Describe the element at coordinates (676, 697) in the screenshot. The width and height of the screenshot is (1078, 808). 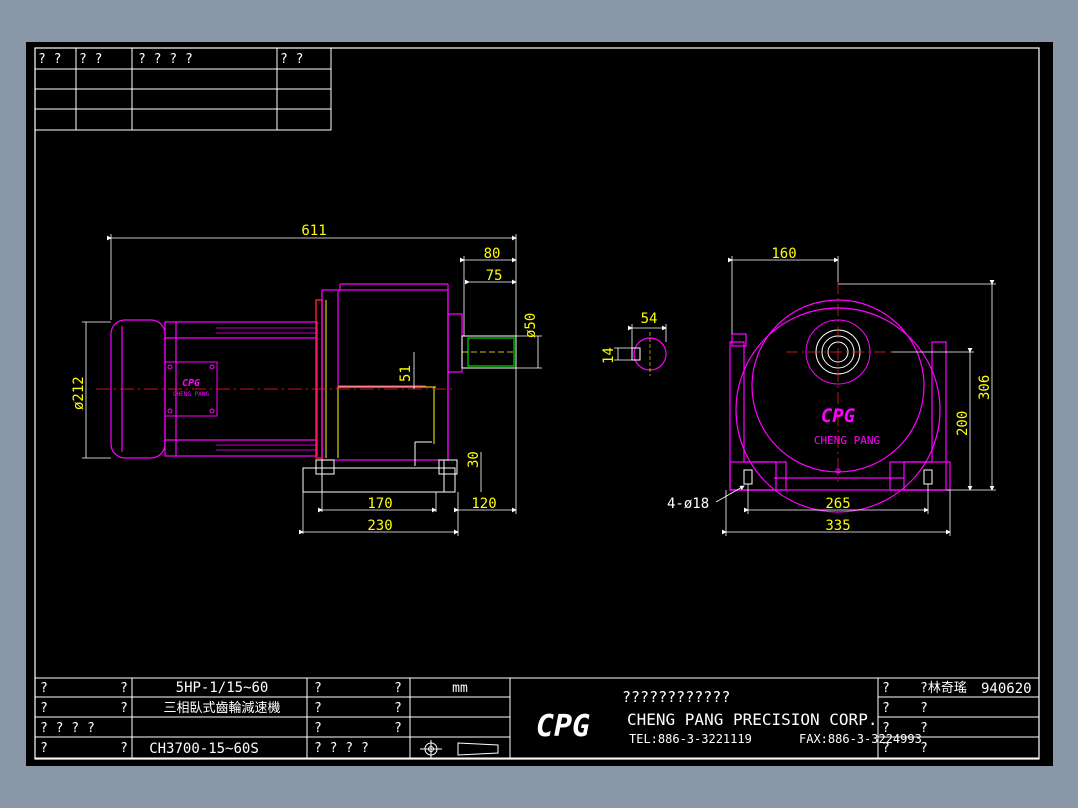
I see `company-chinese: ????????????` at that location.